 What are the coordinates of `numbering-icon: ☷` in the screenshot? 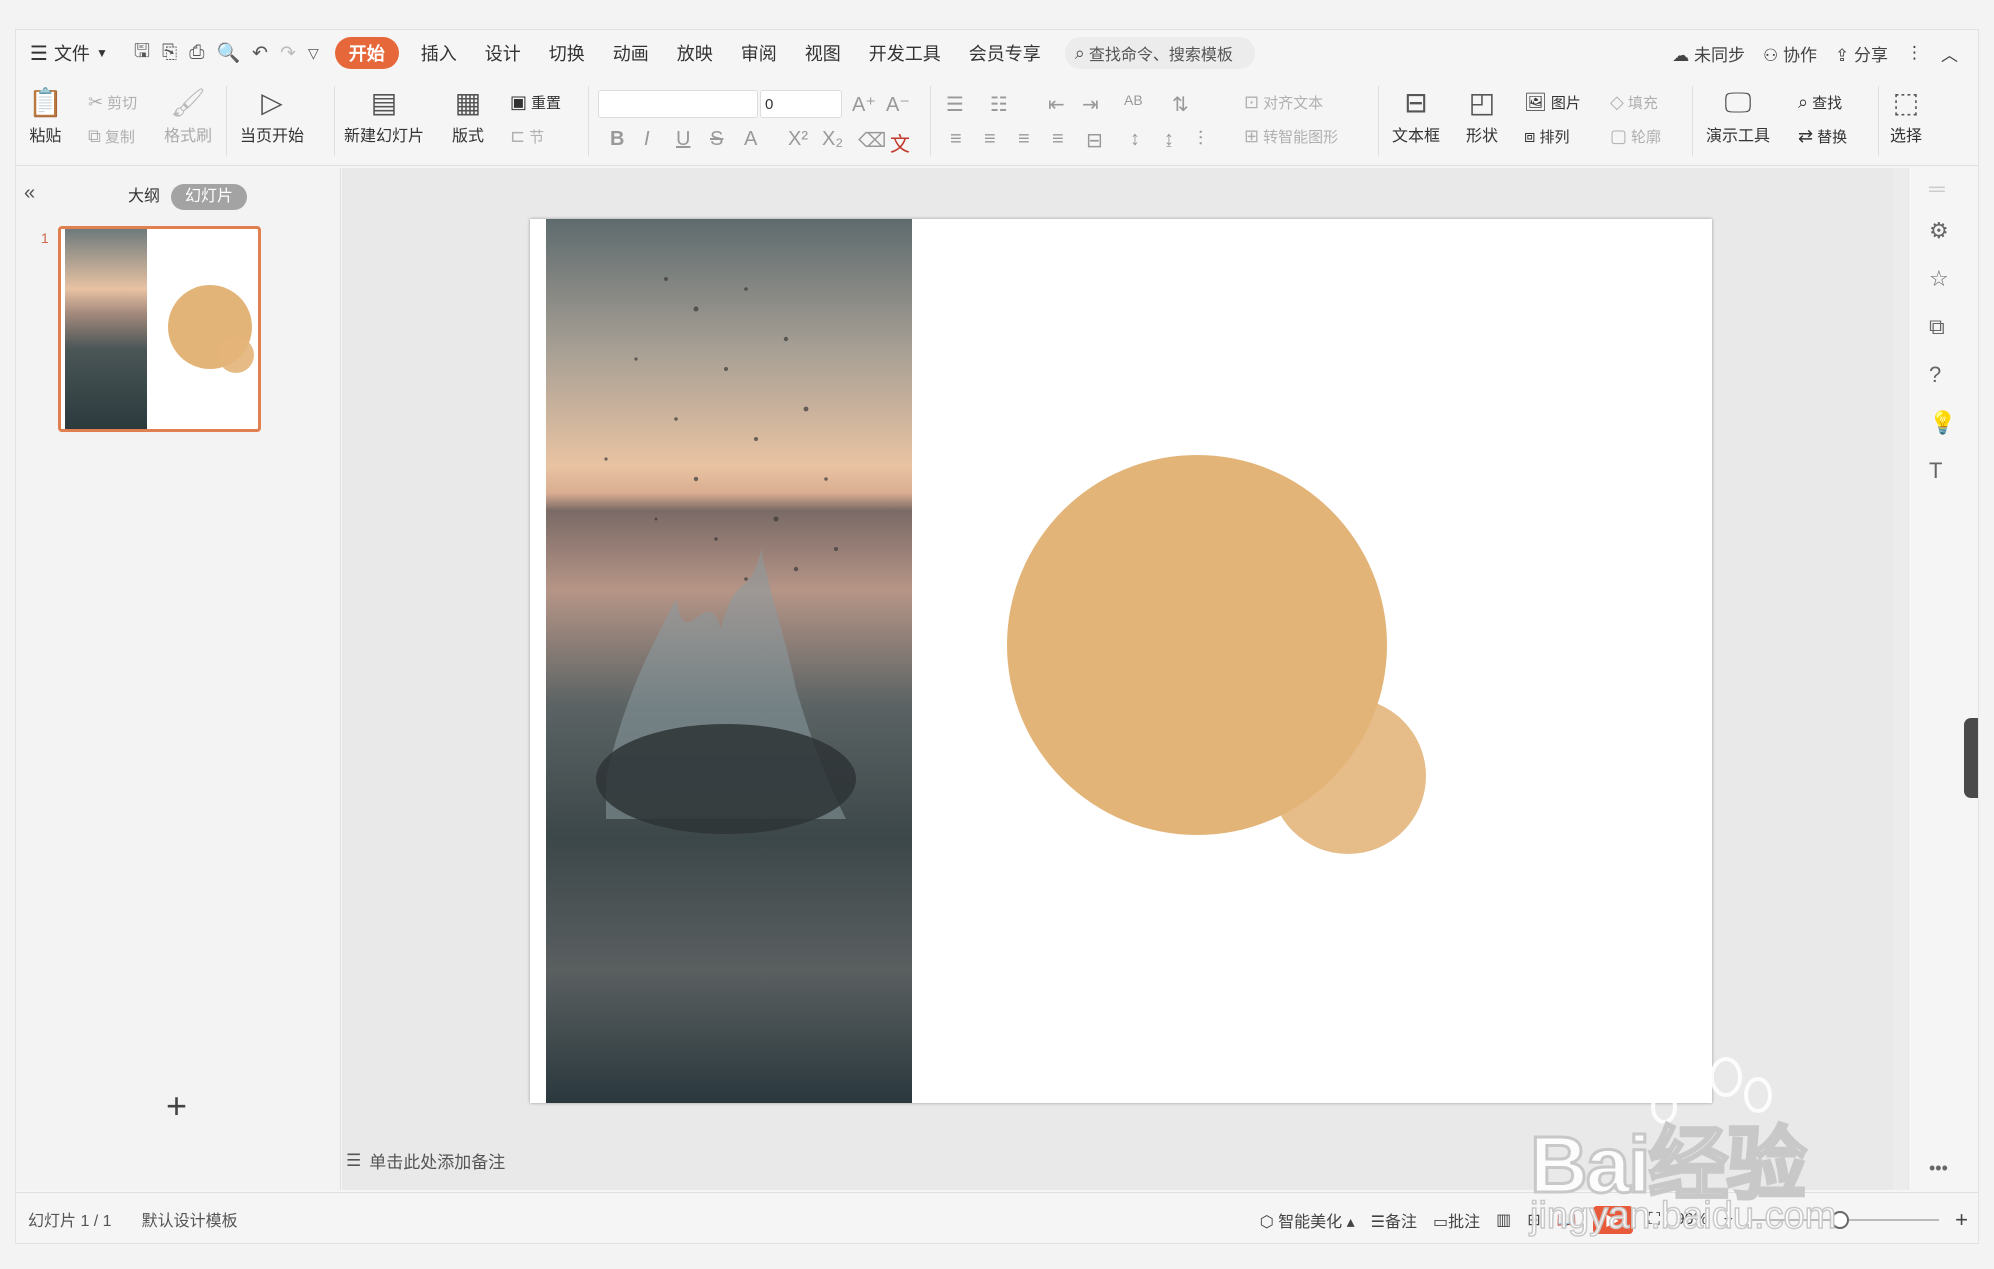 It's located at (999, 104).